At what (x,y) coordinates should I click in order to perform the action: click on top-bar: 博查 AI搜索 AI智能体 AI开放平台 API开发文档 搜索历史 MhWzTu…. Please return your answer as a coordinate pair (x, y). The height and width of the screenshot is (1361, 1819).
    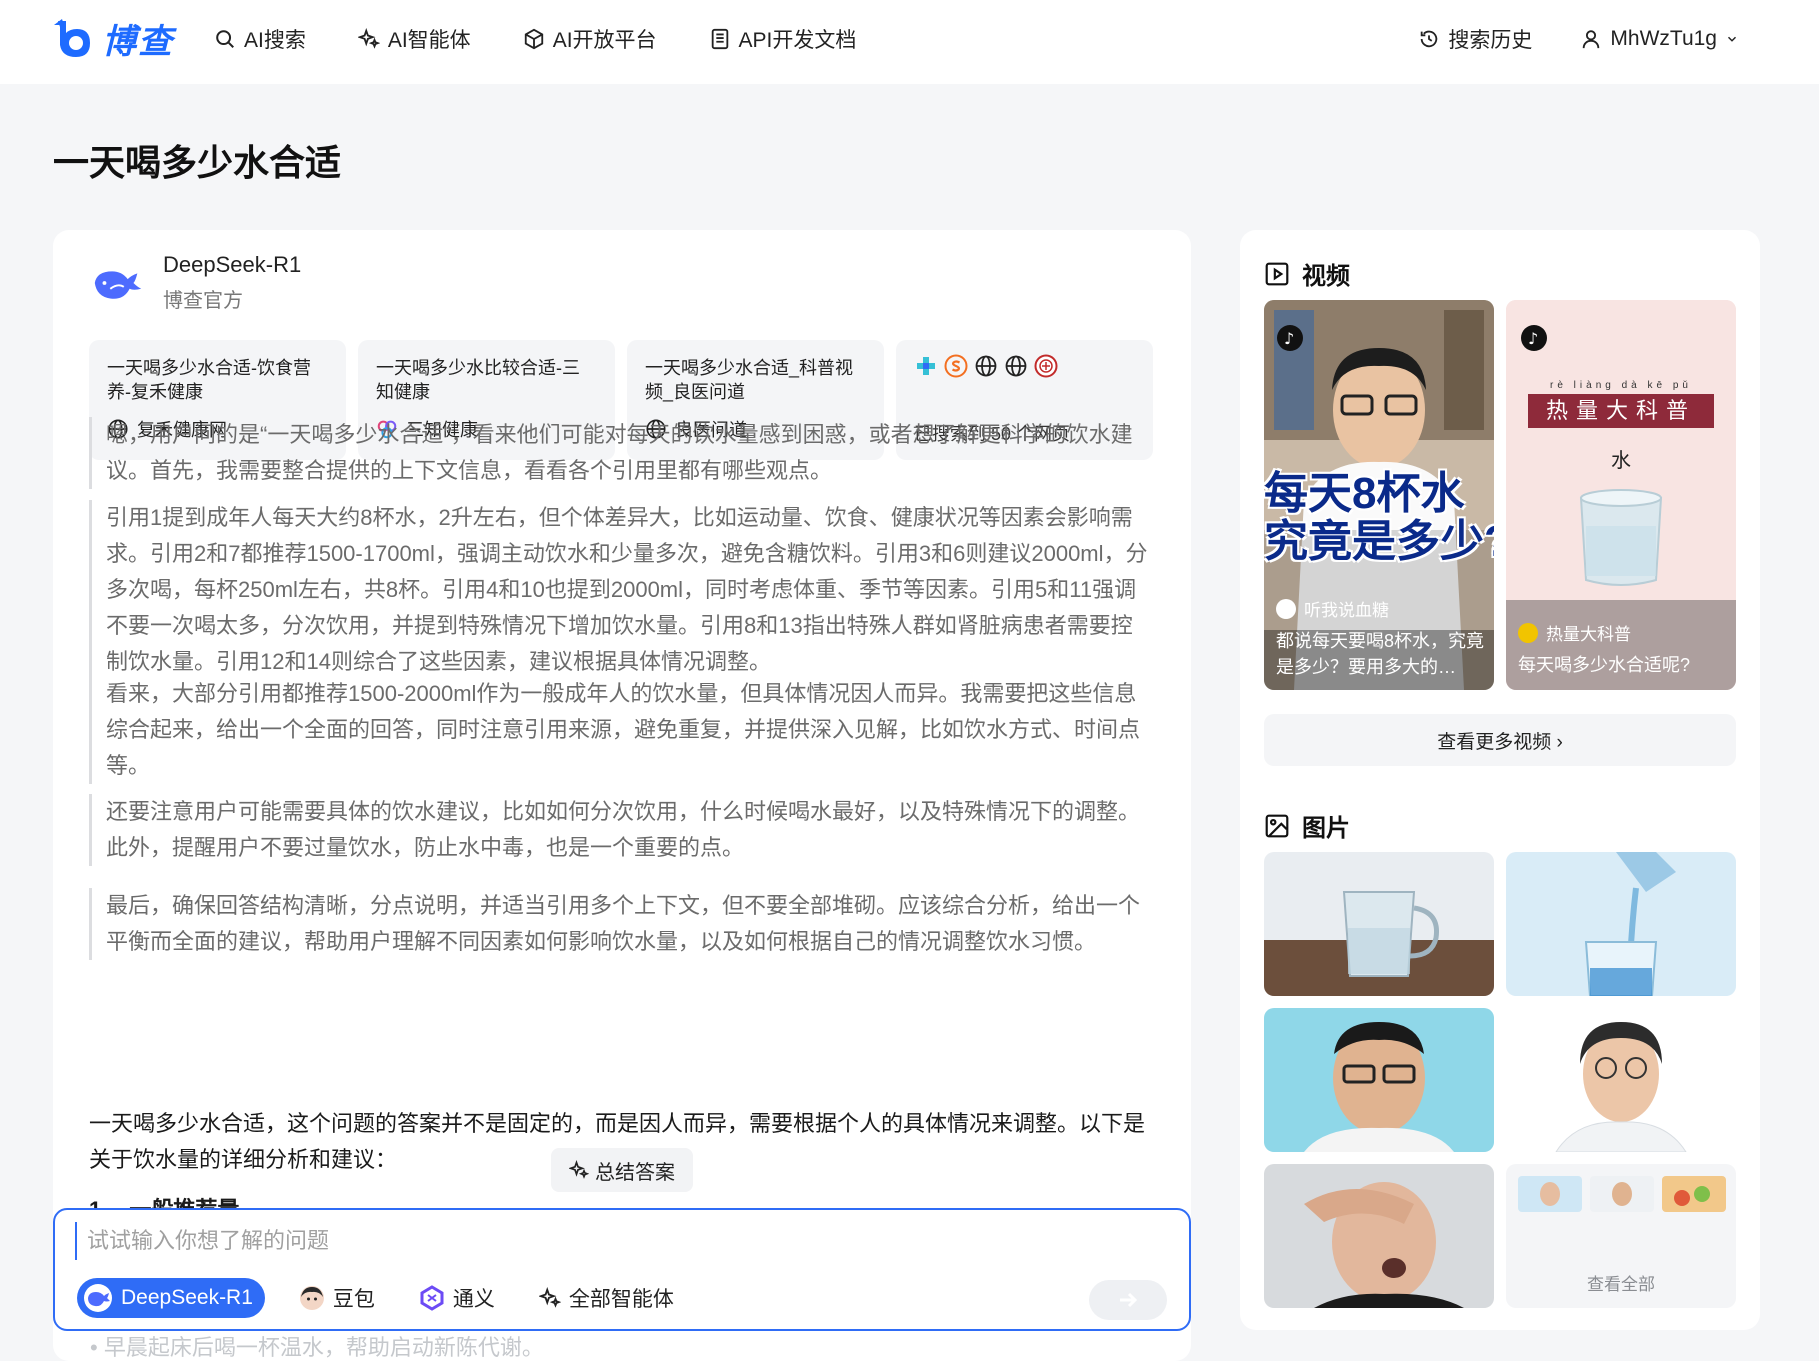
    Looking at the image, I should click on (909, 42).